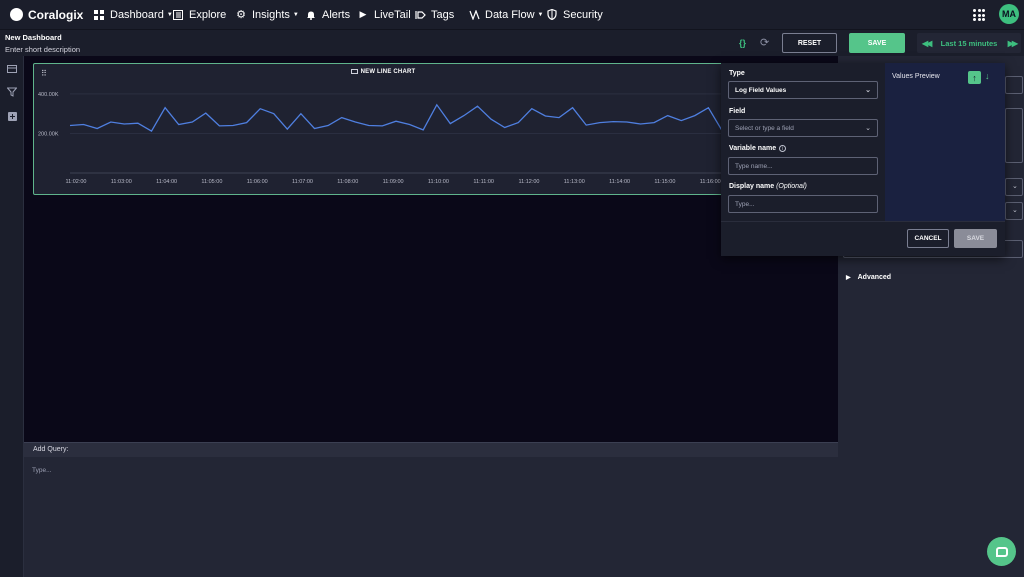 The width and height of the screenshot is (1024, 577). Describe the element at coordinates (257, 182) in the screenshot. I see `x-tick-label: 11:06:00` at that location.